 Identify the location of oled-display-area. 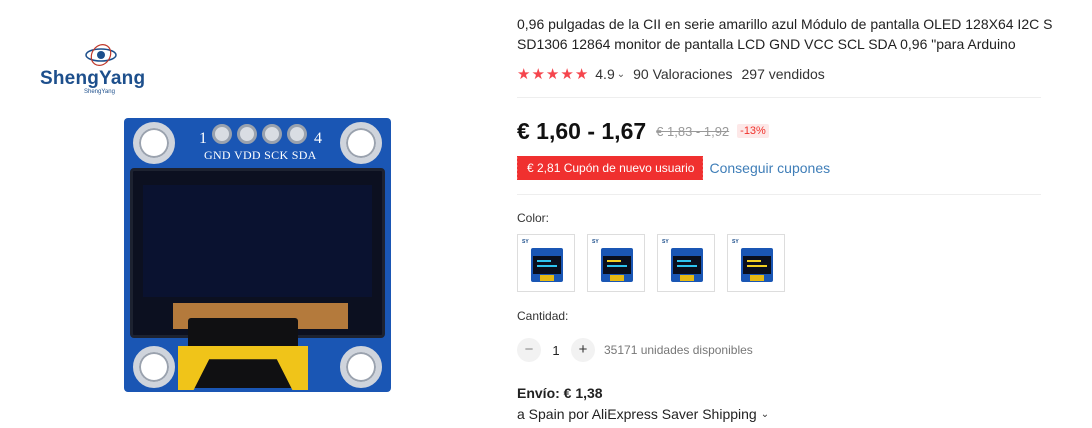
(257, 241).